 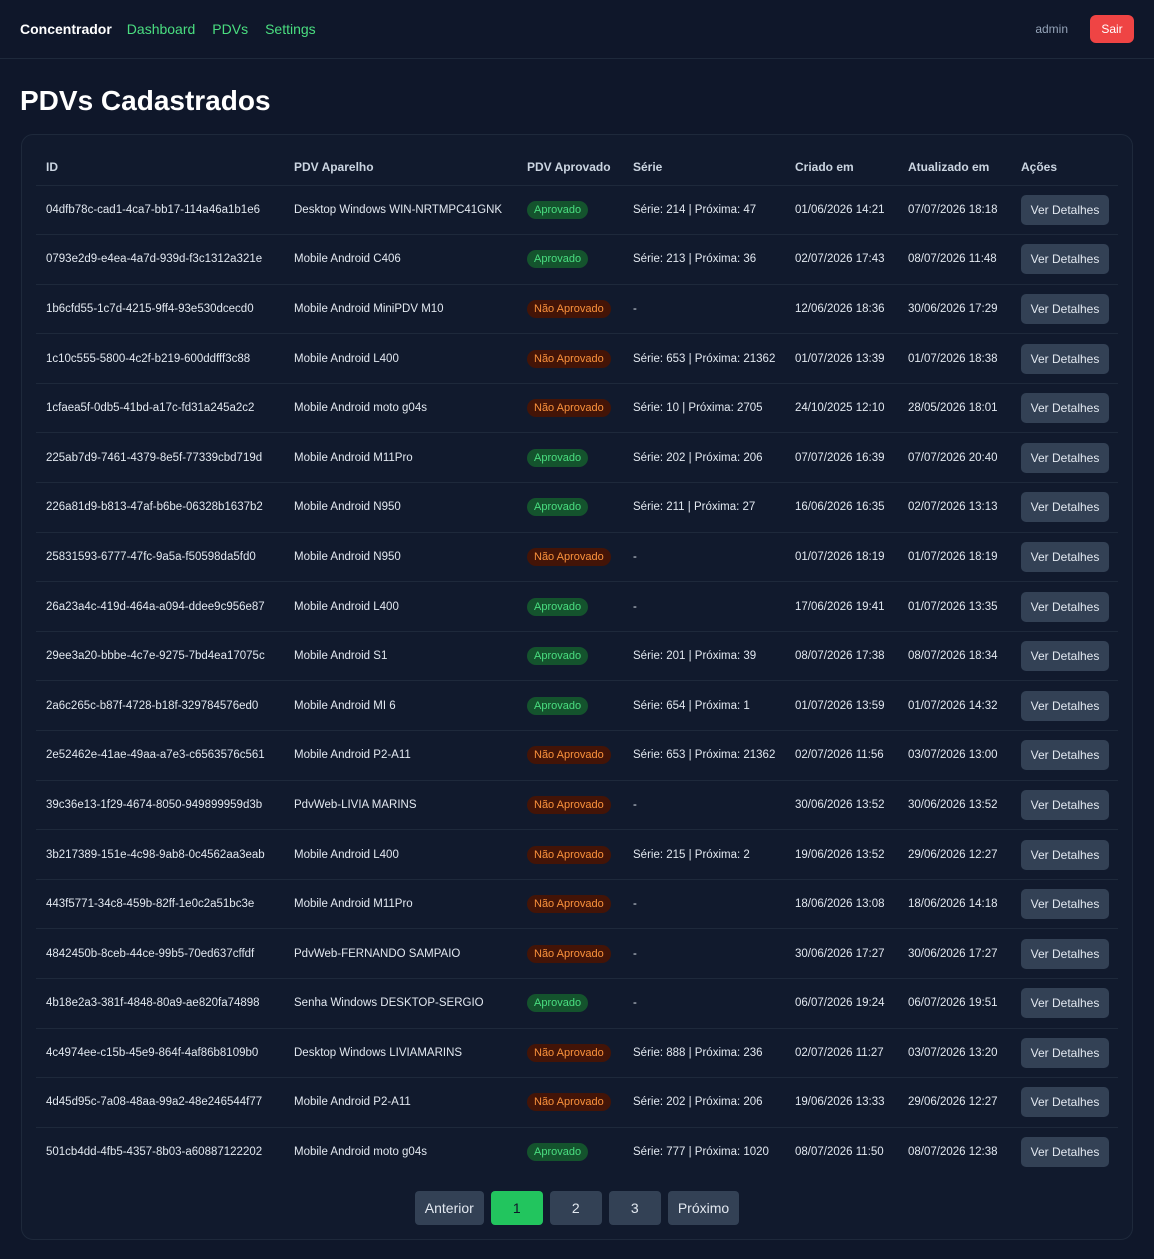 What do you see at coordinates (160, 210) in the screenshot?
I see `cell-id: 04dfb78c-cad1-4ca7-bb17-114a46a1b1e6` at bounding box center [160, 210].